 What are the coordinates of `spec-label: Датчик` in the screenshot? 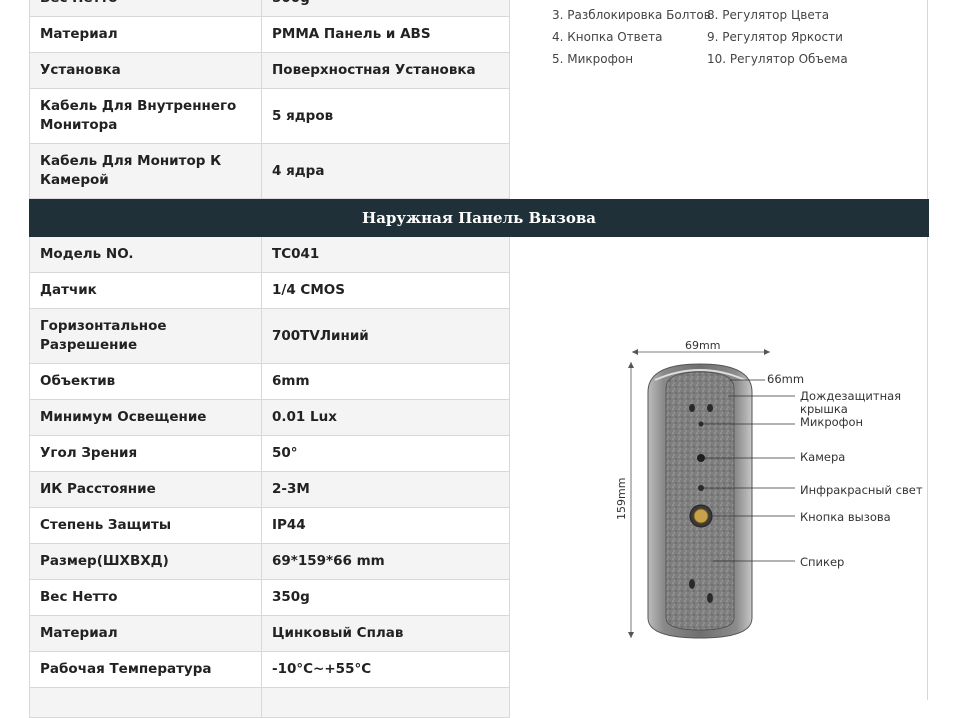 It's located at (146, 290).